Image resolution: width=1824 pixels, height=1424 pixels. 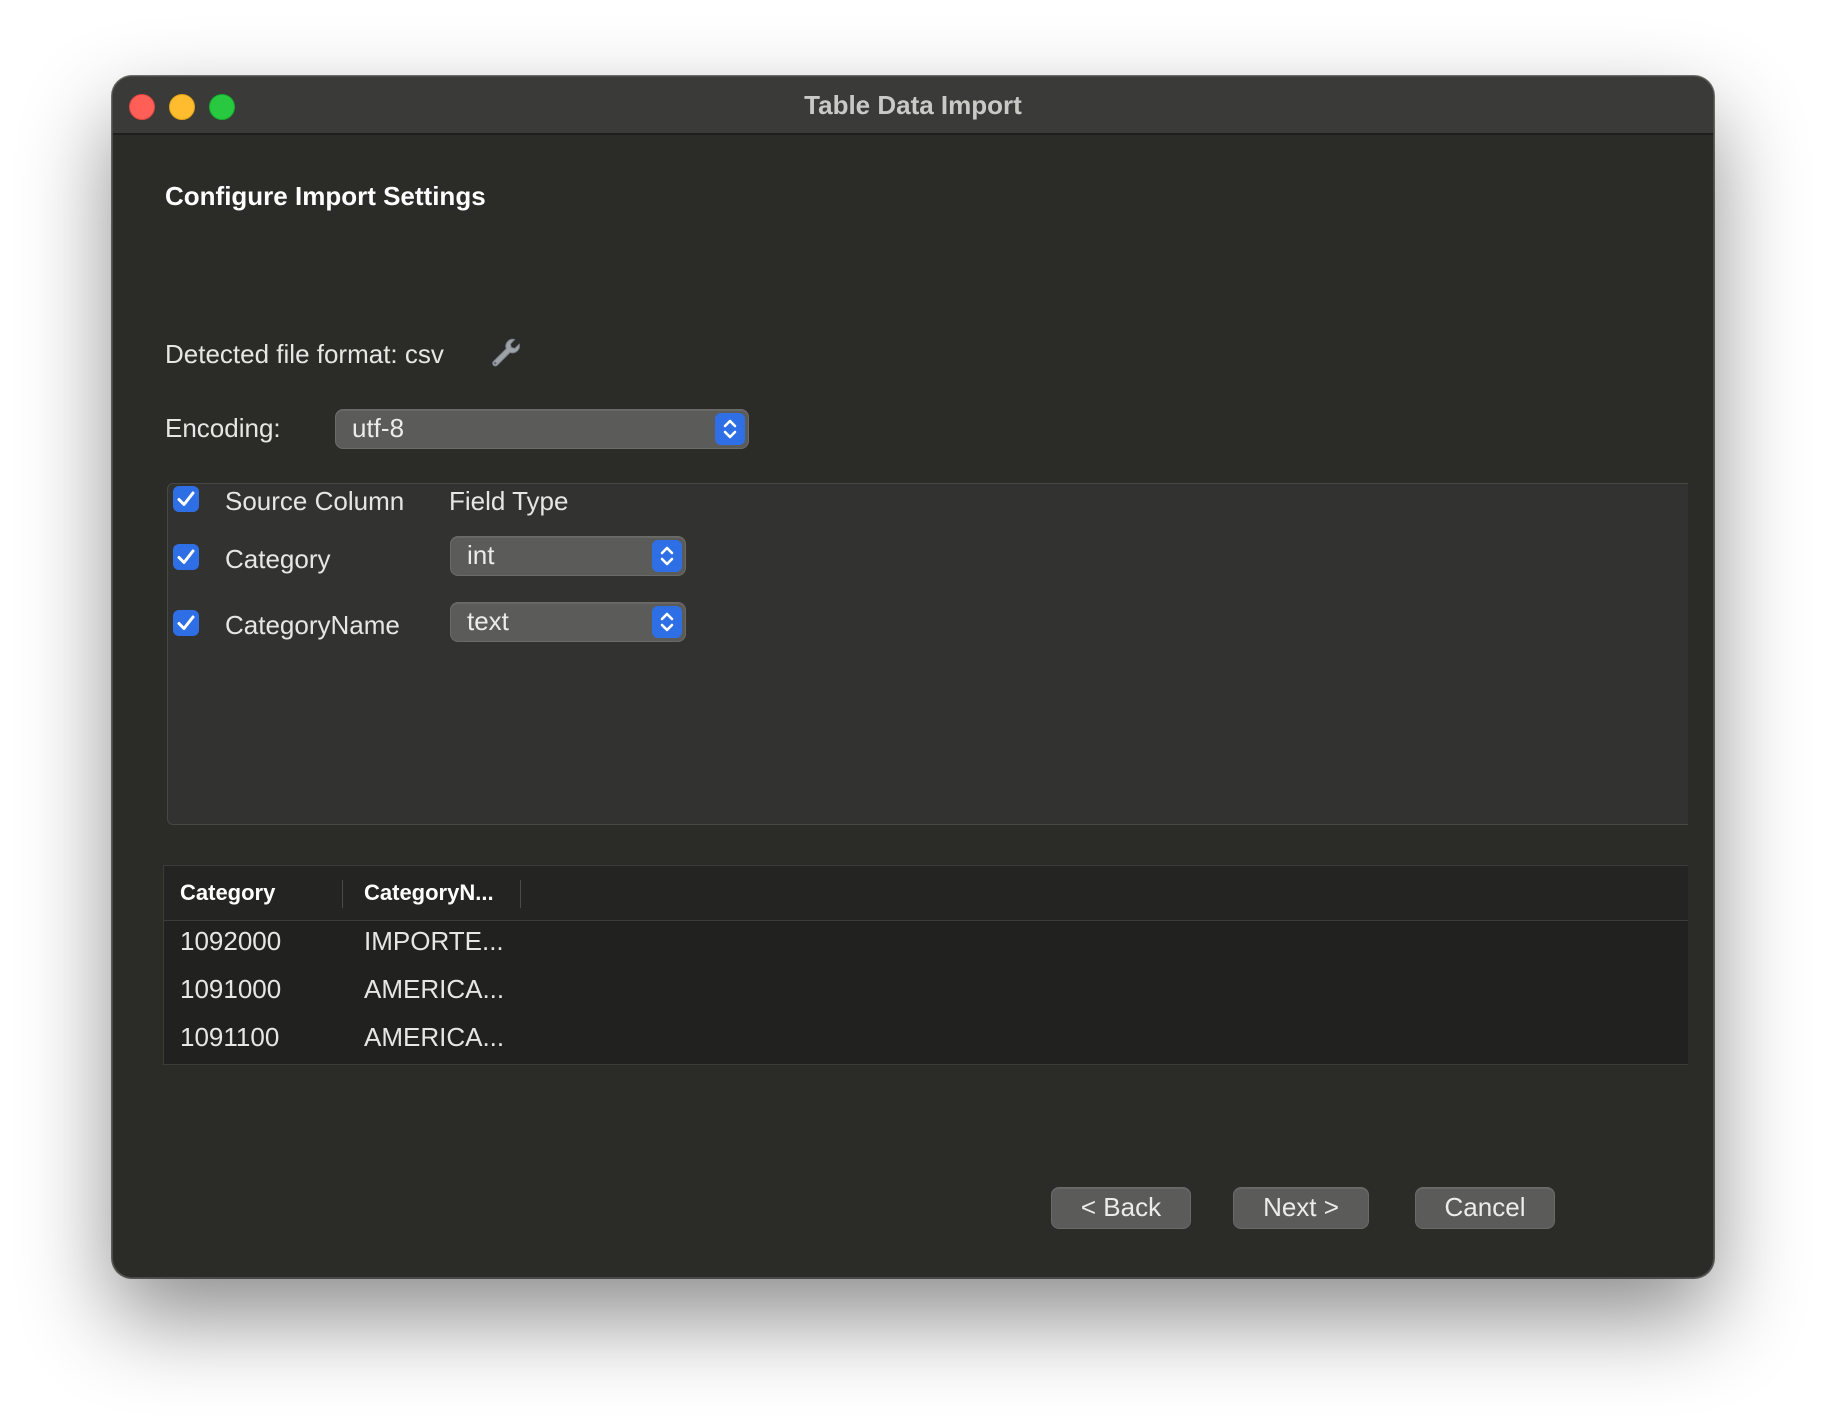 What do you see at coordinates (278, 559) in the screenshot?
I see `source-column-name: Category` at bounding box center [278, 559].